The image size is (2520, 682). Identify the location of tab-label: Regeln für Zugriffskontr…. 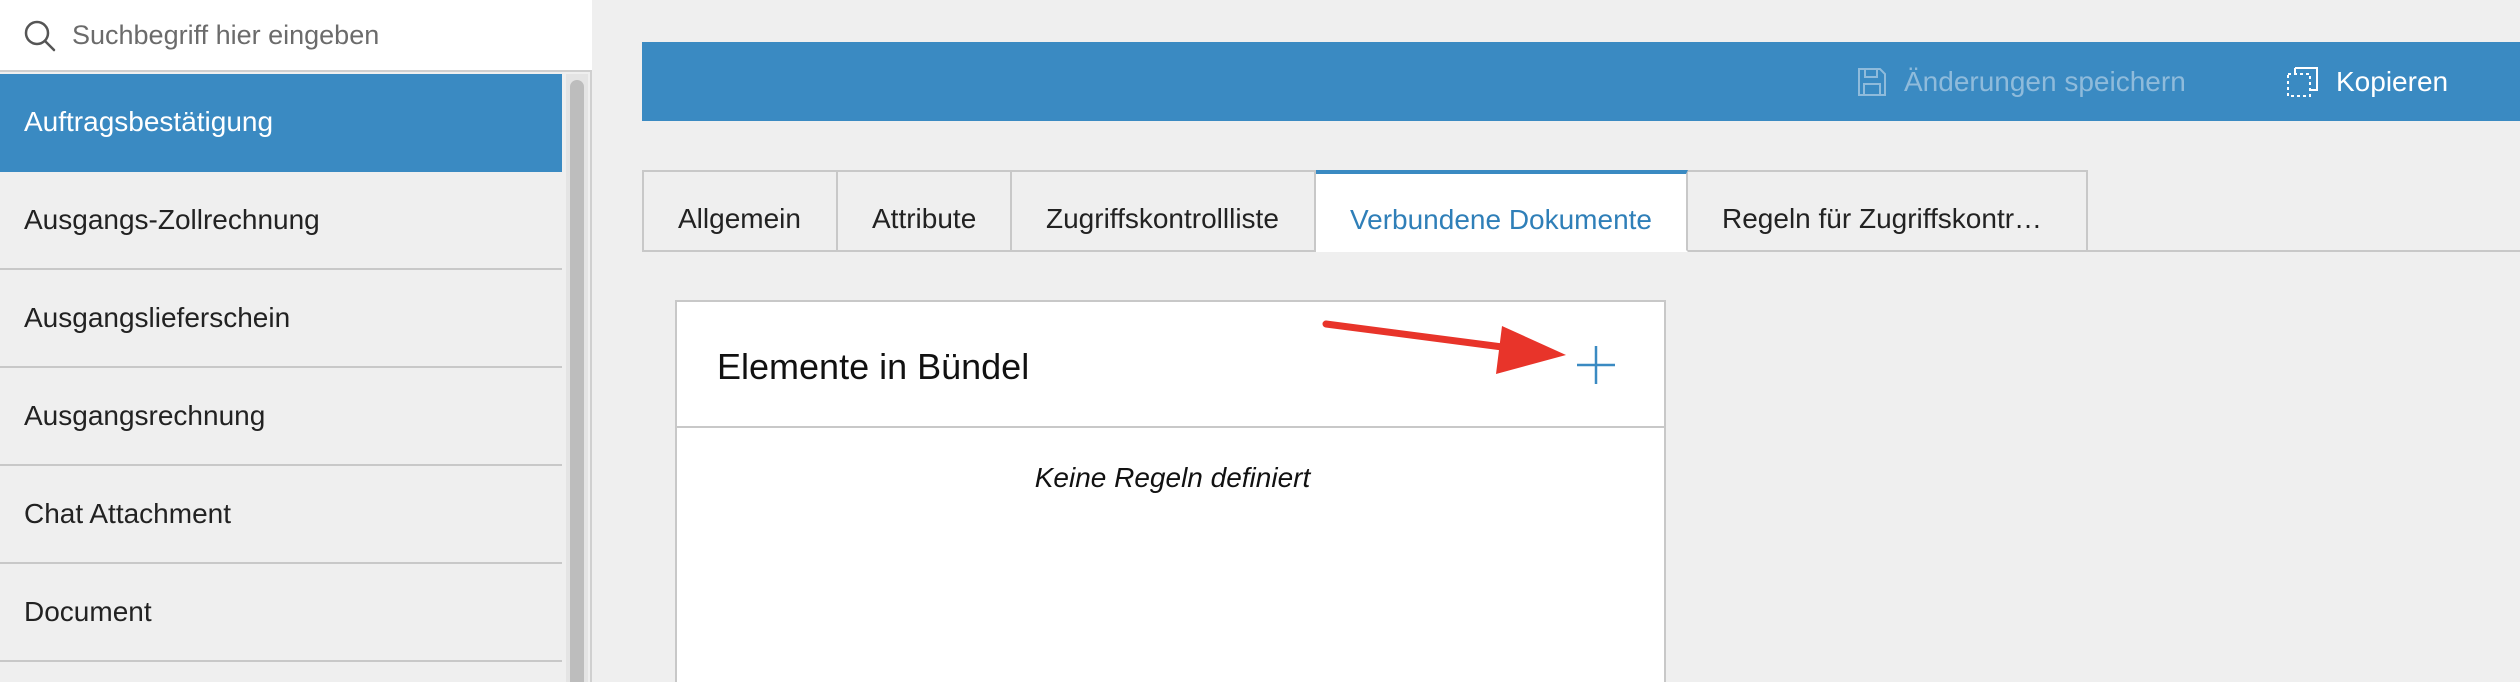
(1882, 218).